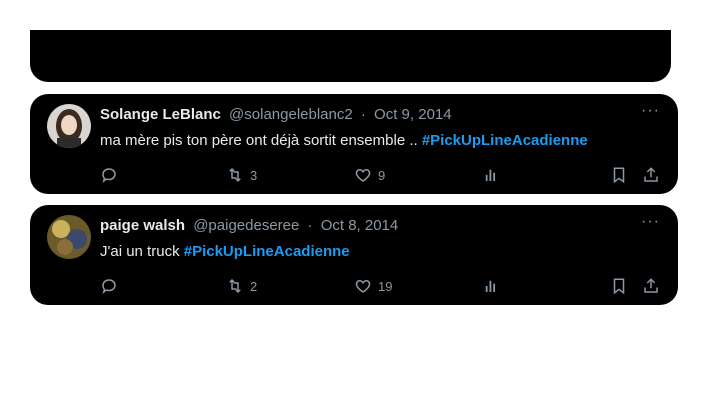  What do you see at coordinates (373, 286) in the screenshot?
I see `like-button: 19` at bounding box center [373, 286].